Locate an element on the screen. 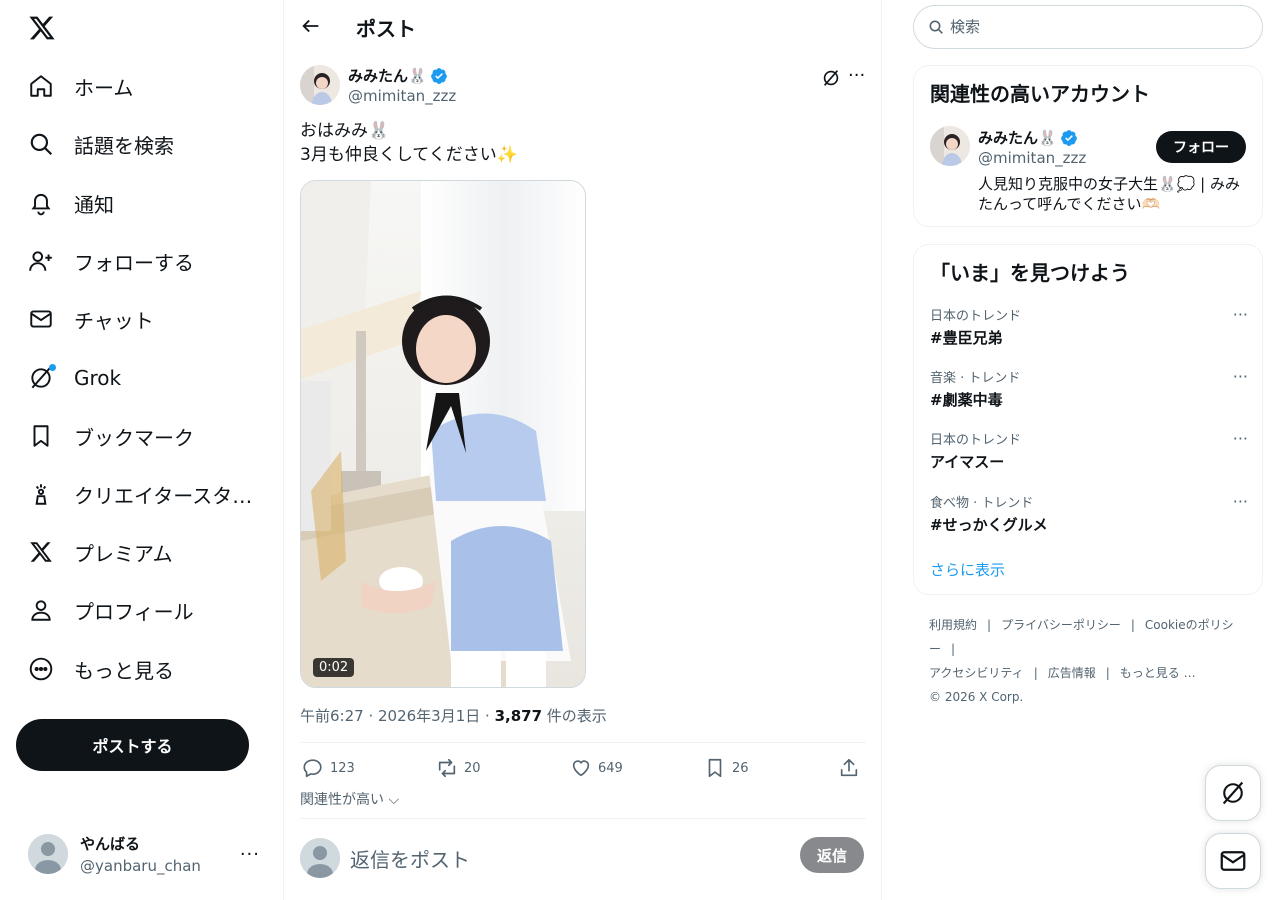 The height and width of the screenshot is (900, 1280). bookmark-button: 26 is located at coordinates (726, 768).